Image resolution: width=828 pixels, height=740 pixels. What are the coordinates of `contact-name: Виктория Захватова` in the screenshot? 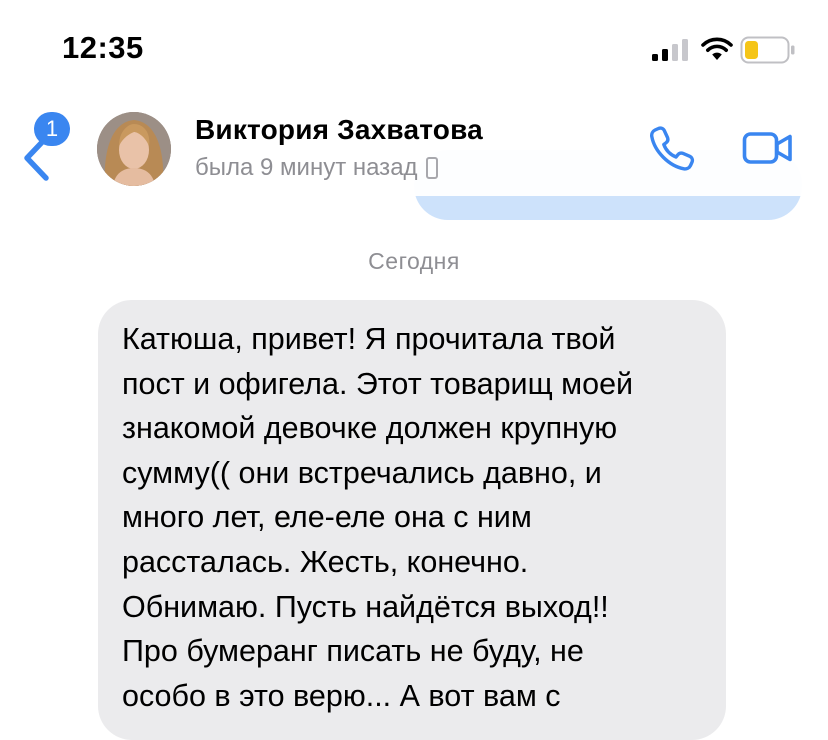 It's located at (339, 130).